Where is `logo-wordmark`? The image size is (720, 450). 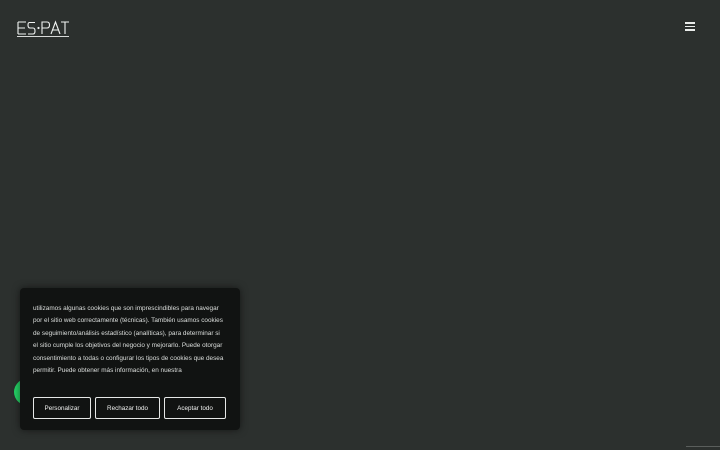 logo-wordmark is located at coordinates (43, 29).